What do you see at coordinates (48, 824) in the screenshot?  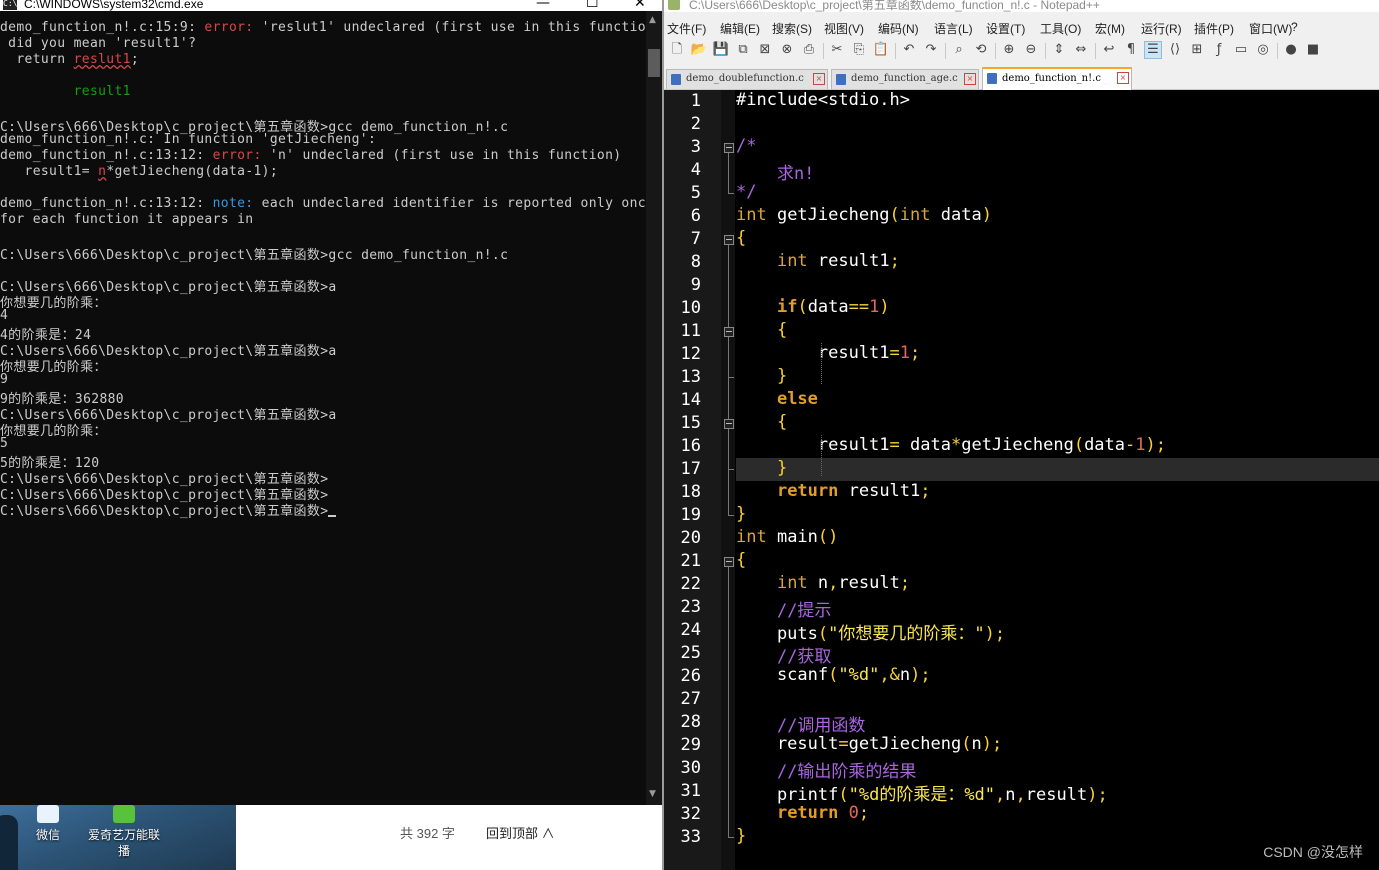 I see `desktop-icon-wechat: 微信` at bounding box center [48, 824].